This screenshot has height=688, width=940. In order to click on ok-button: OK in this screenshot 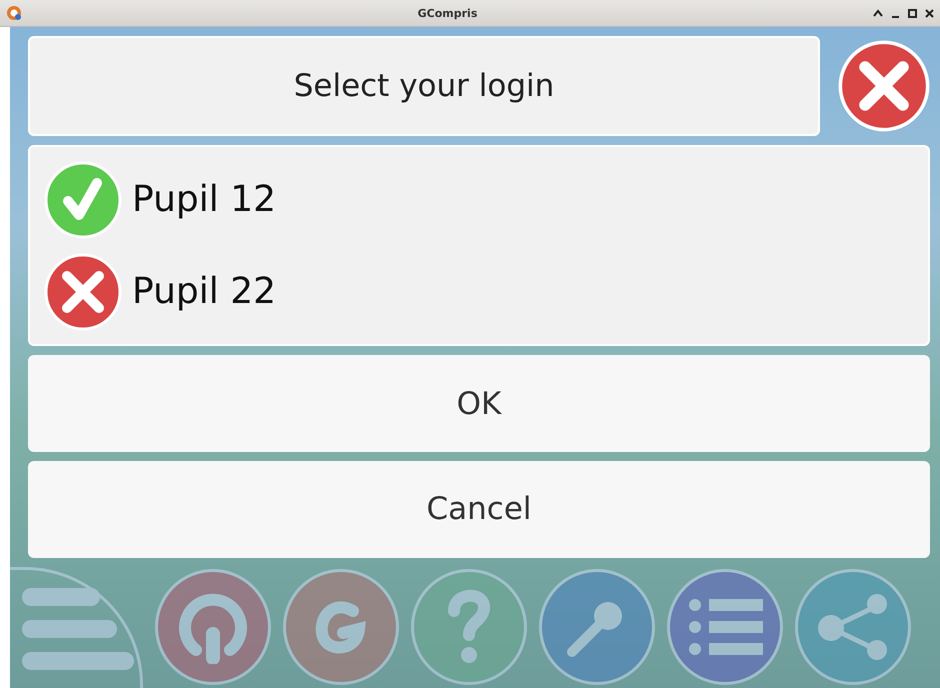, I will do `click(479, 403)`.